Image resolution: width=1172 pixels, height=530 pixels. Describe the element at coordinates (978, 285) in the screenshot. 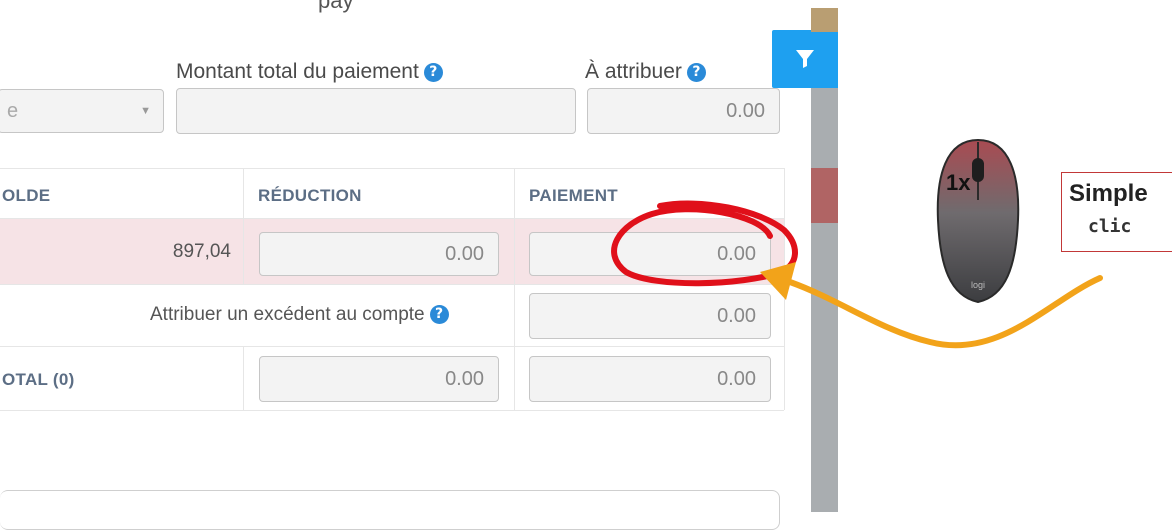

I see `svg-text: logi` at that location.